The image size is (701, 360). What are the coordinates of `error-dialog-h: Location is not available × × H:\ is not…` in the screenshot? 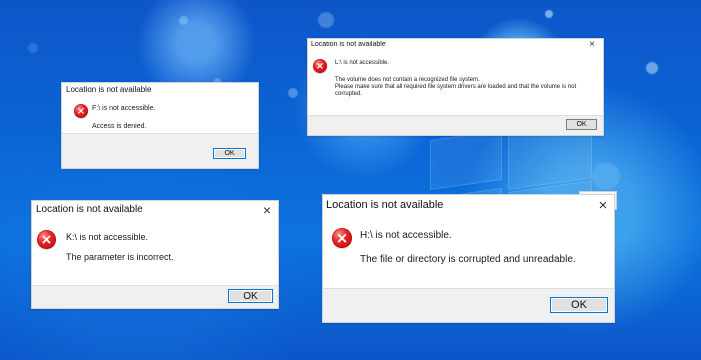 It's located at (468, 258).